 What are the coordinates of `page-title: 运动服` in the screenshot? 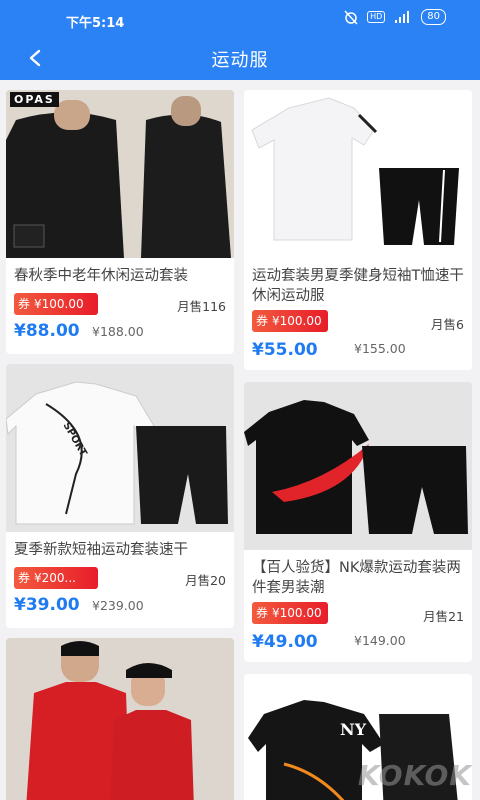 It's located at (240, 60).